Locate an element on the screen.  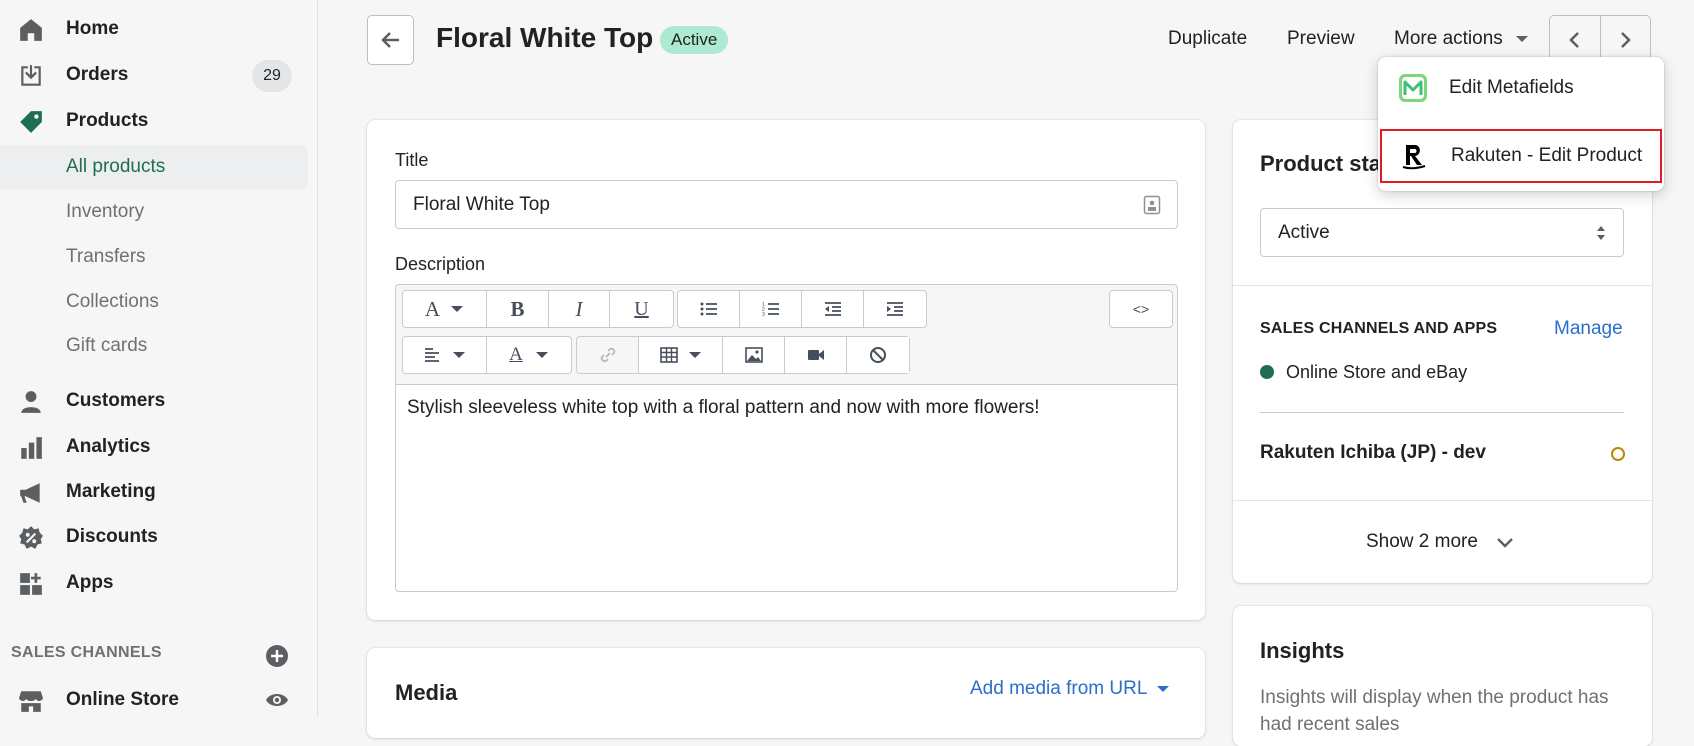
nav-all-products: All products is located at coordinates (154, 167).